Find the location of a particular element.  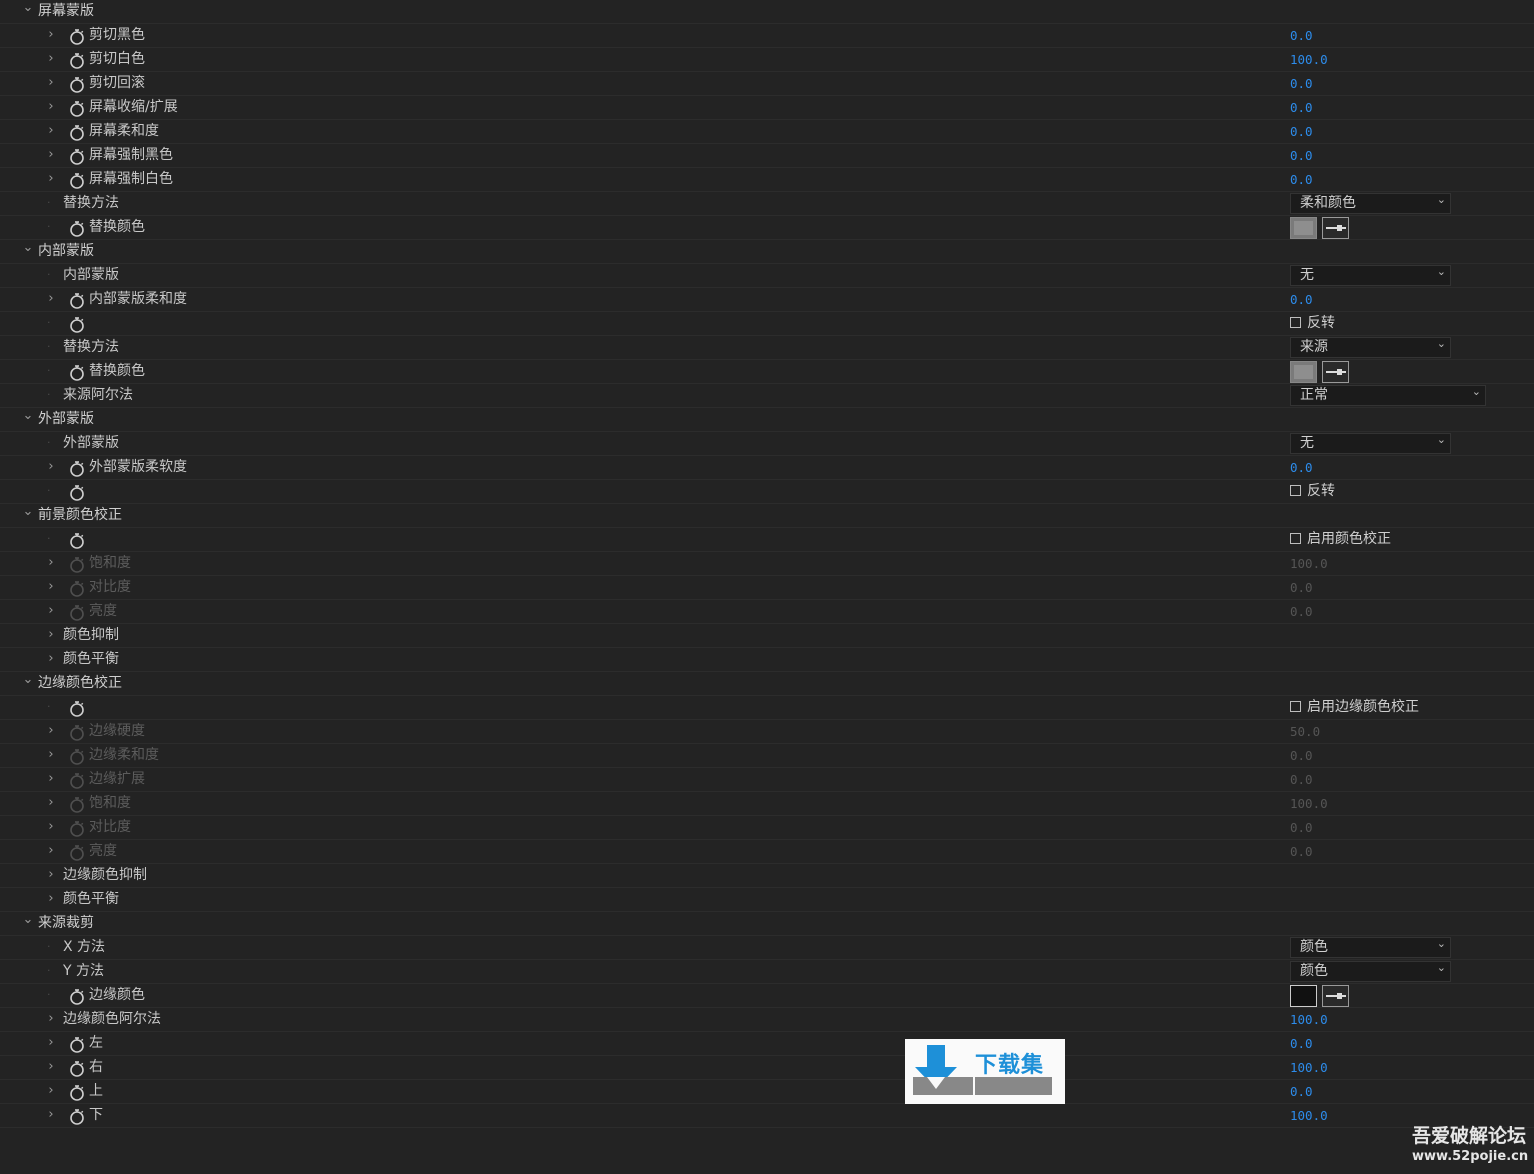

chevron-down-icon: ⌄ is located at coordinates (1441, 967).